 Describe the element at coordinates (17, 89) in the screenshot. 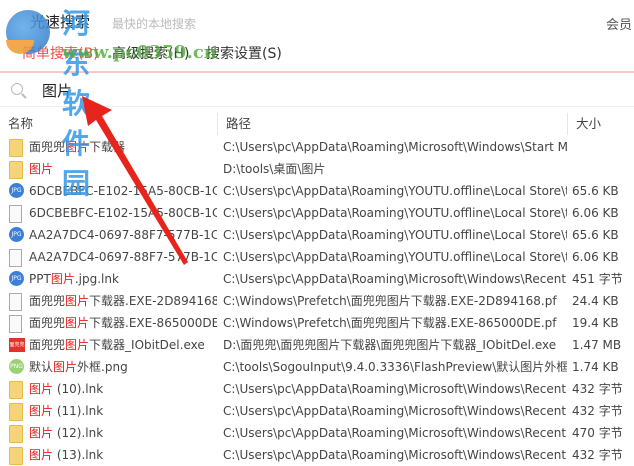

I see `search-icon` at that location.